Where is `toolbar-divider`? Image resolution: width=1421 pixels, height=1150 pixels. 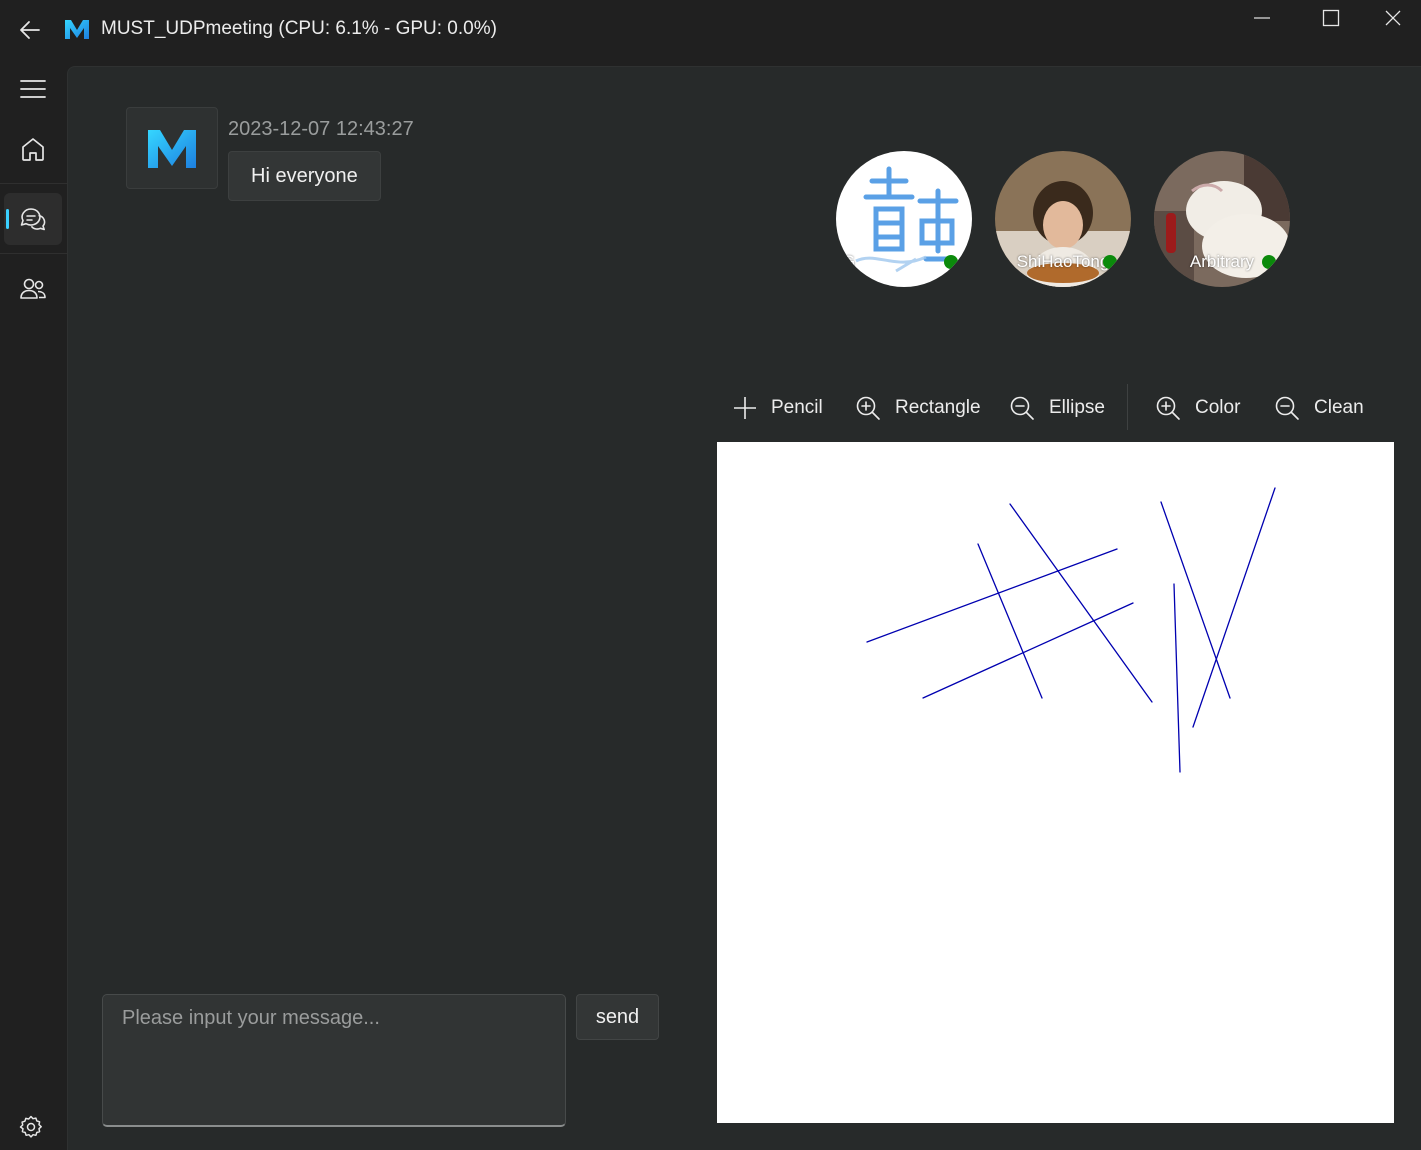 toolbar-divider is located at coordinates (1127, 407).